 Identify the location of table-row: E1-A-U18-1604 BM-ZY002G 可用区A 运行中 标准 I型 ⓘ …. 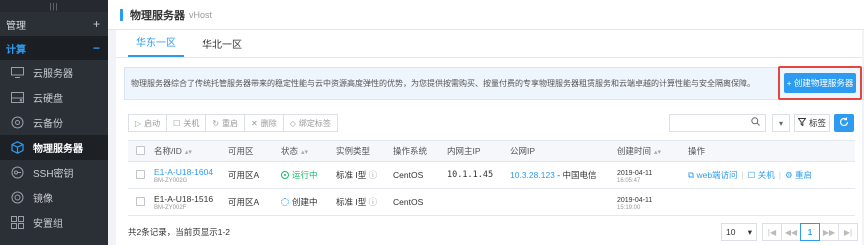
(491, 175).